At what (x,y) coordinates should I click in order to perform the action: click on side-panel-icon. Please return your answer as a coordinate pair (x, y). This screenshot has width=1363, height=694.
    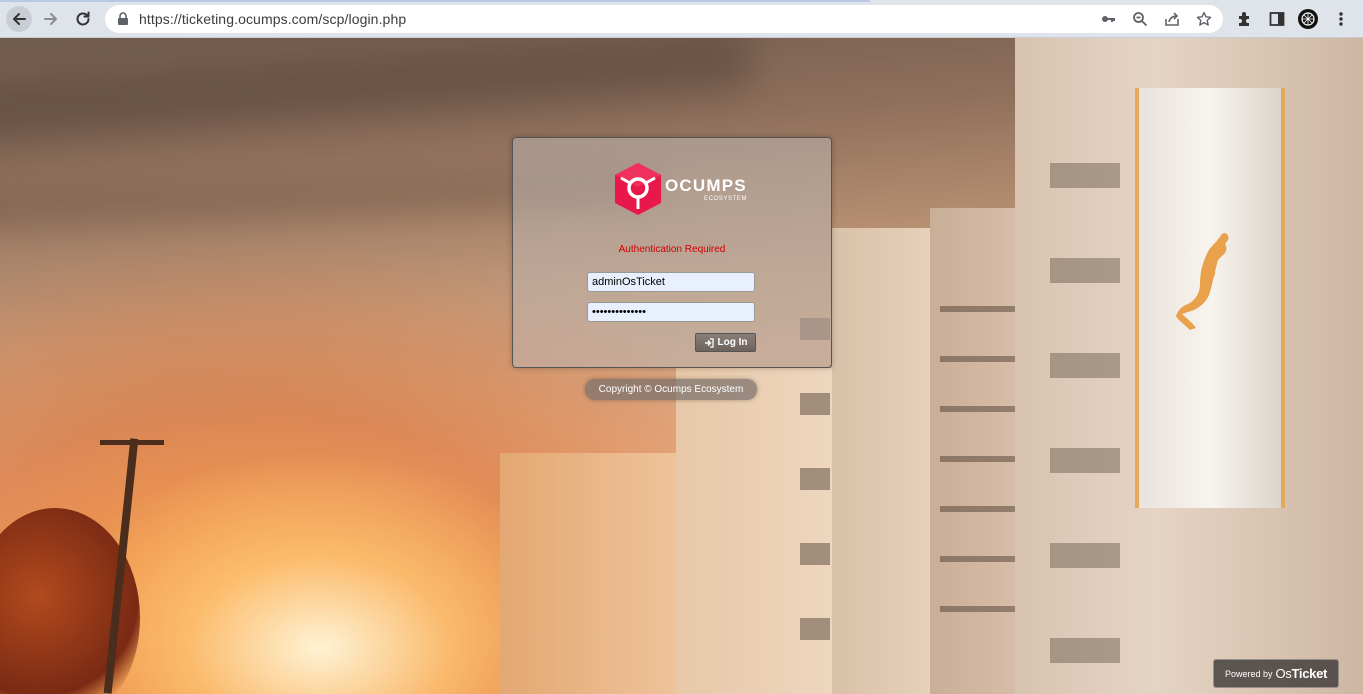
    Looking at the image, I should click on (1277, 19).